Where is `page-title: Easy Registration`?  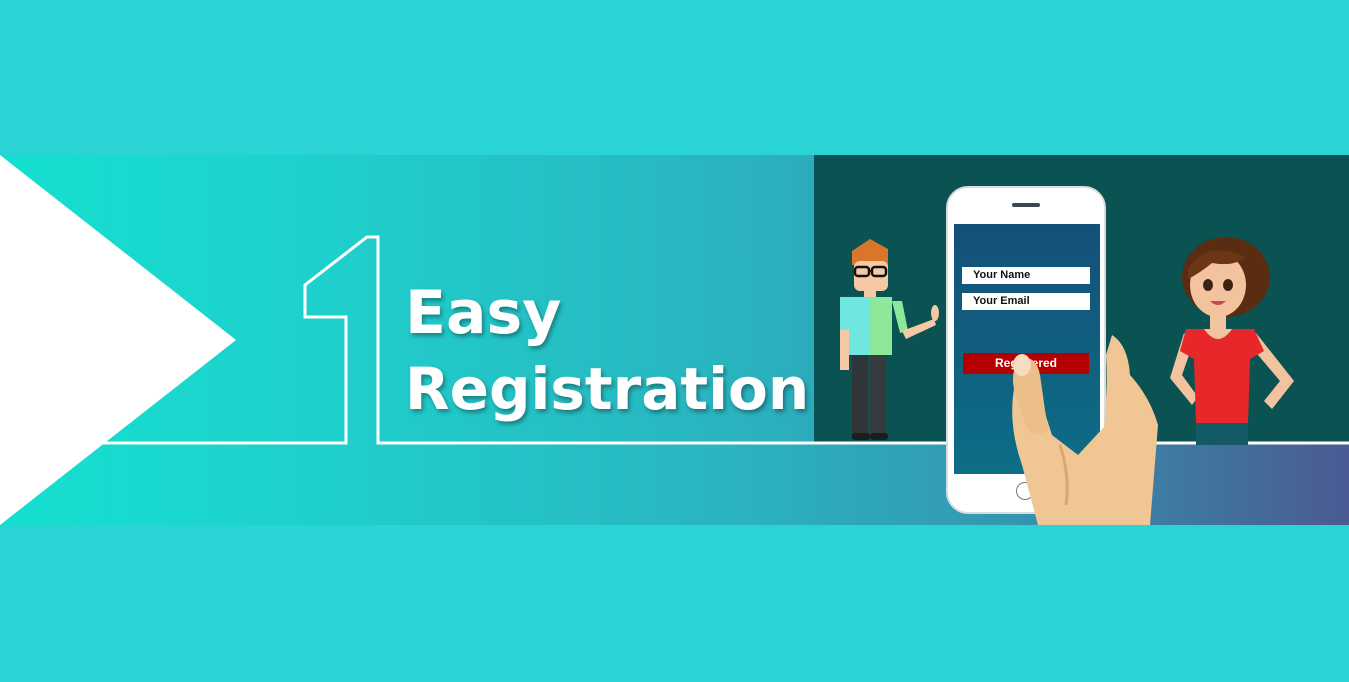 page-title: Easy Registration is located at coordinates (607, 351).